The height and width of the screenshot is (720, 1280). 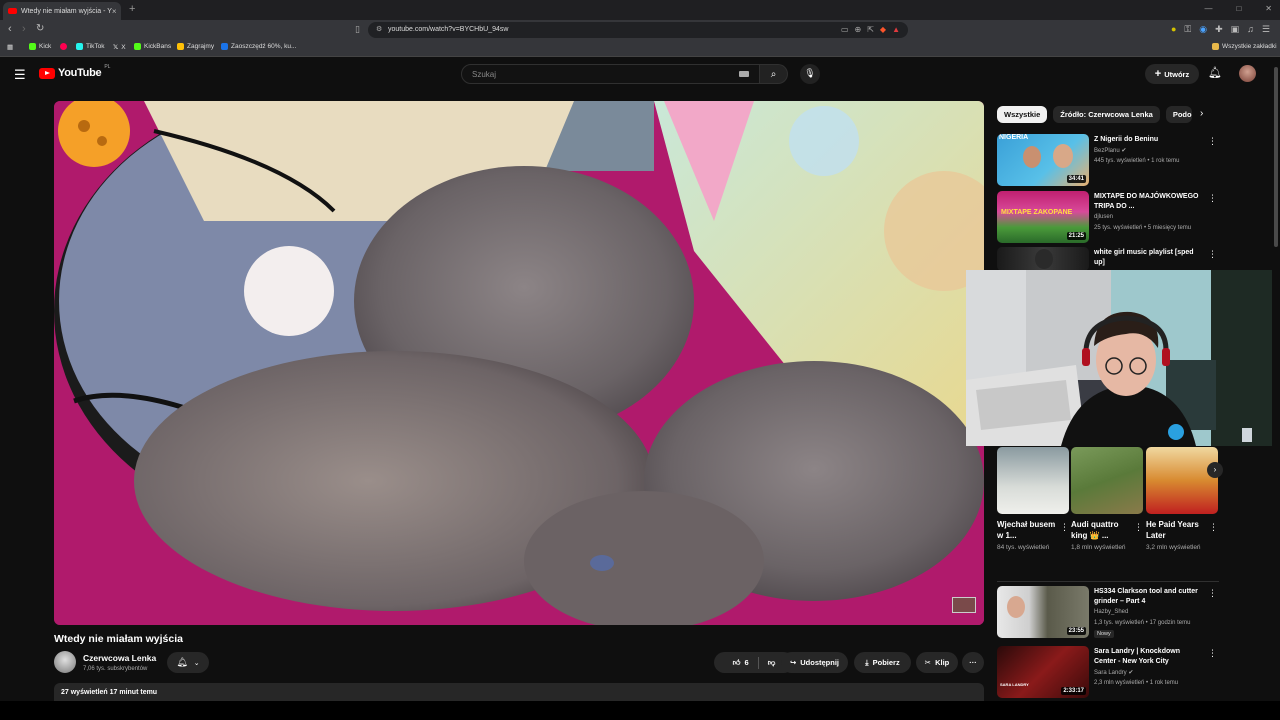 What do you see at coordinates (1244, 46) in the screenshot?
I see `all-bookmarks: Wszystkie zakładki` at bounding box center [1244, 46].